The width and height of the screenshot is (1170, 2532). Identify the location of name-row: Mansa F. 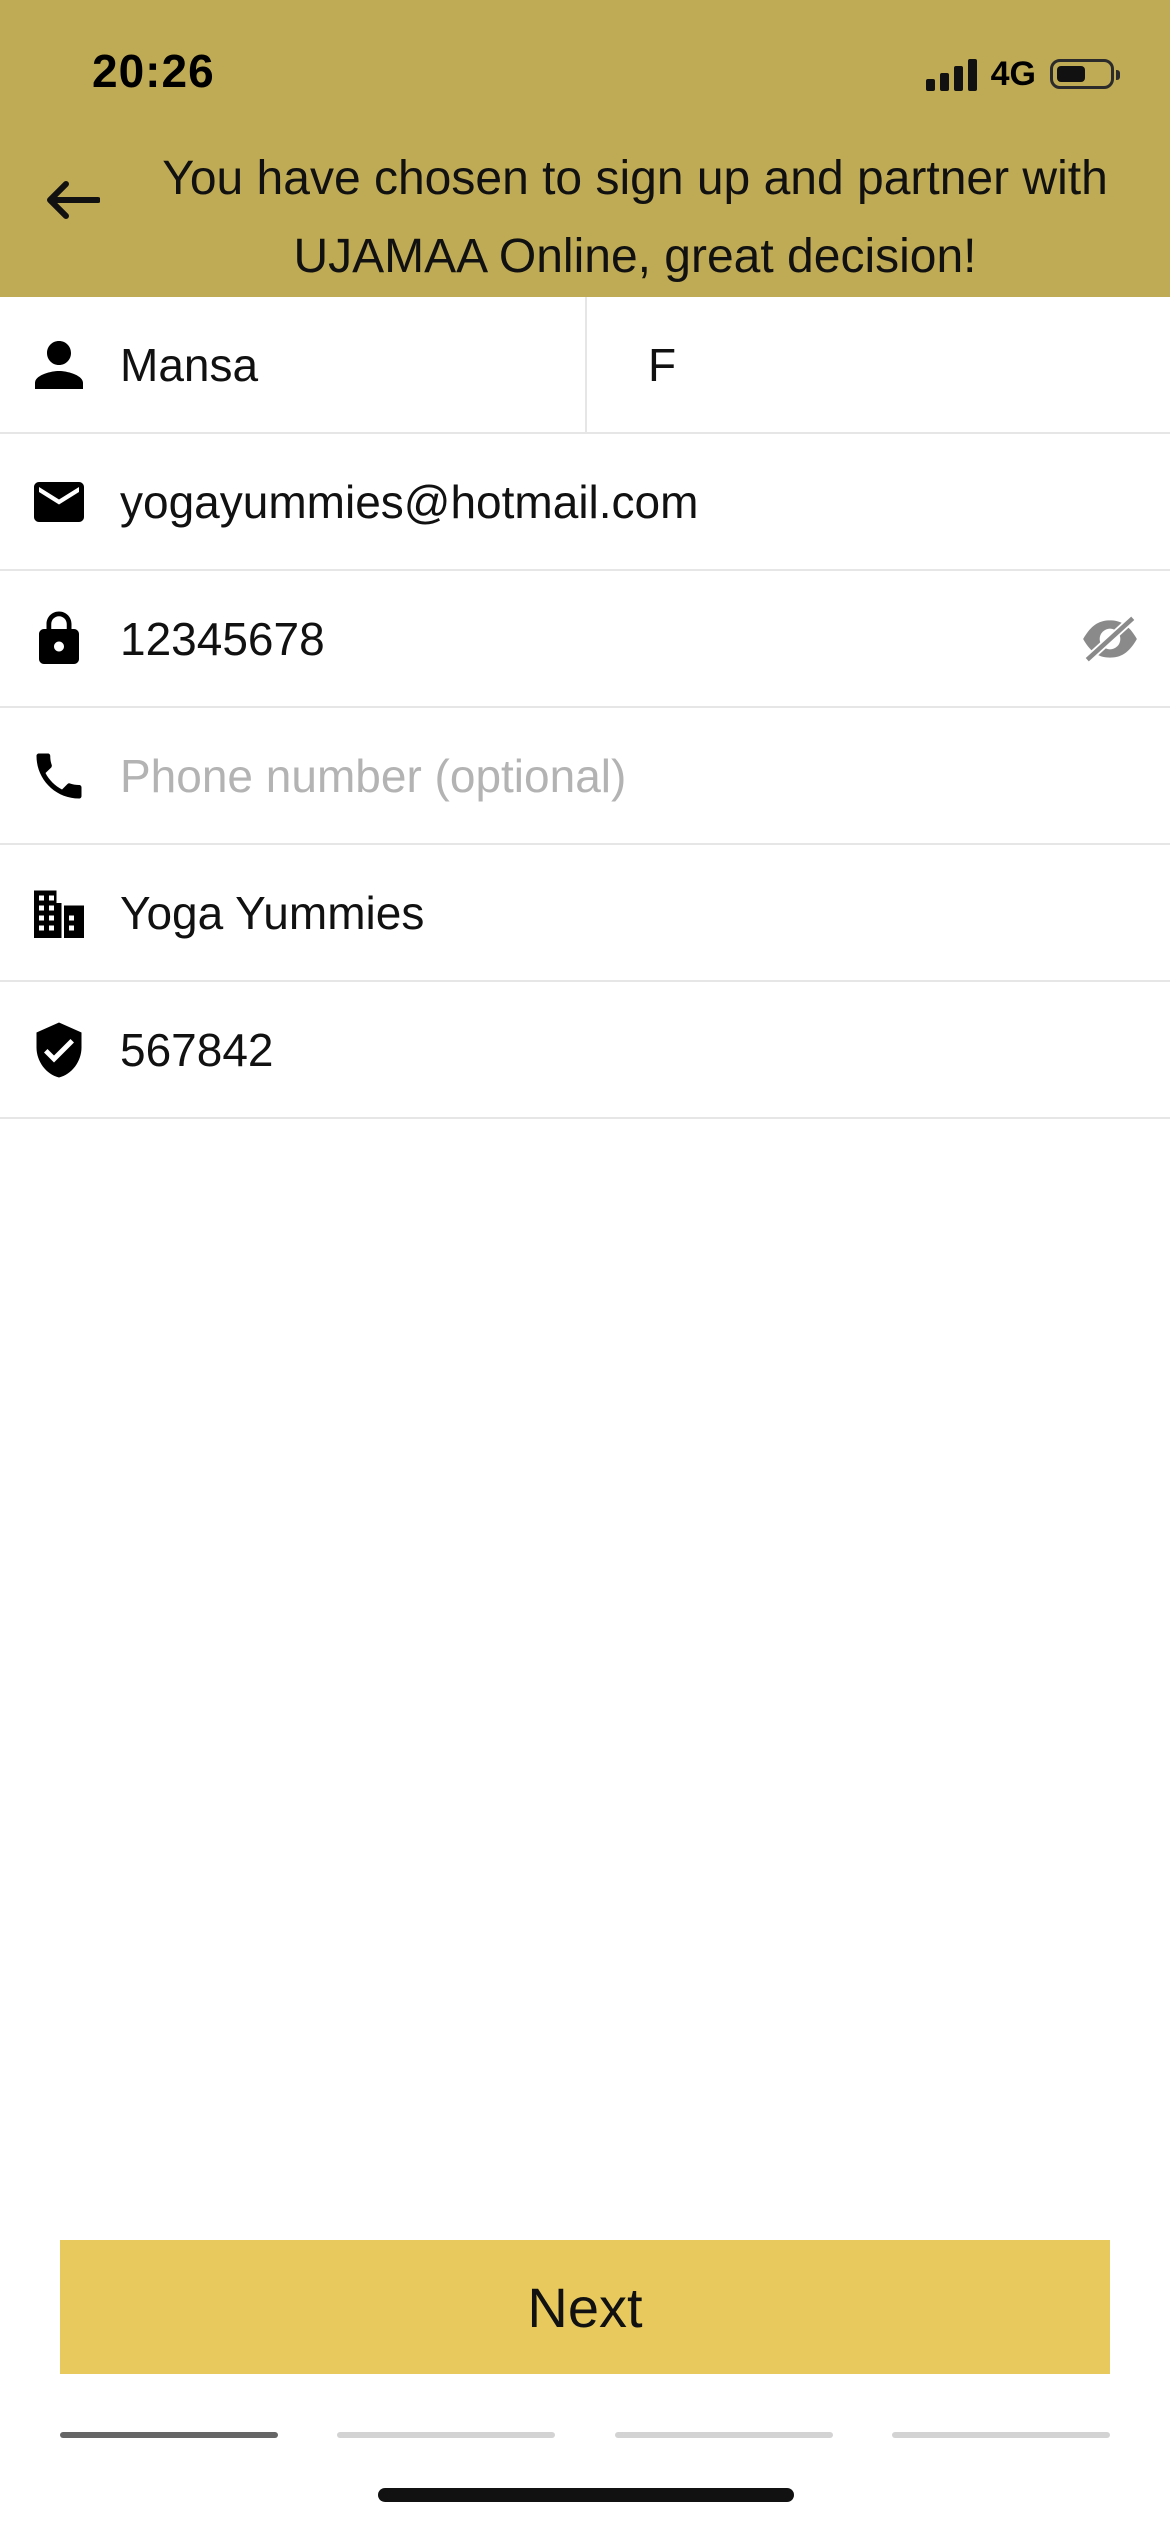
(585, 365).